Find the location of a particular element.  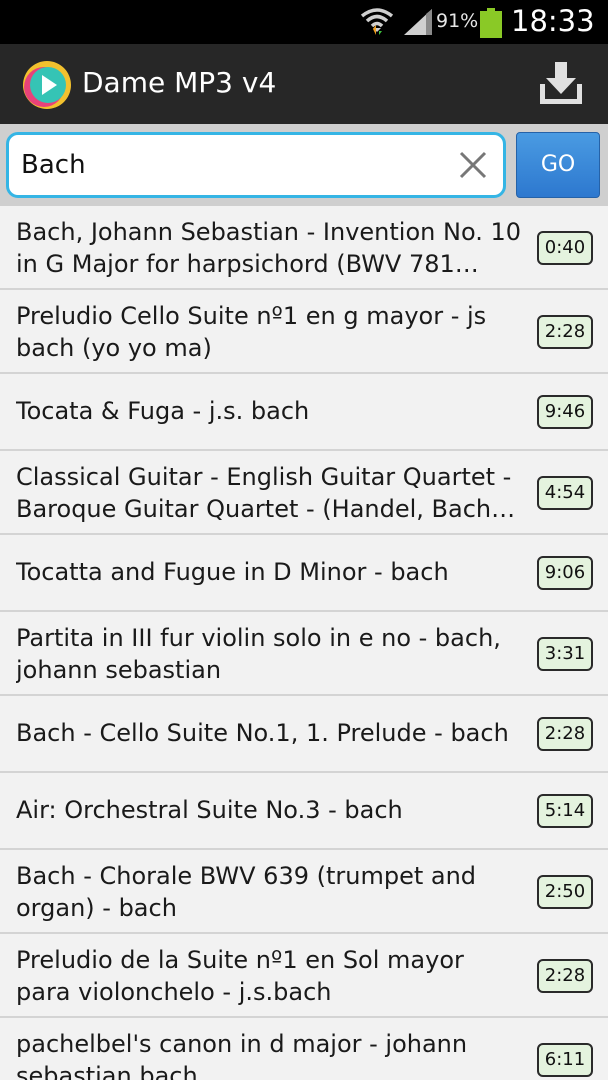

app-bar: Dame MP3 v4 is located at coordinates (304, 84).